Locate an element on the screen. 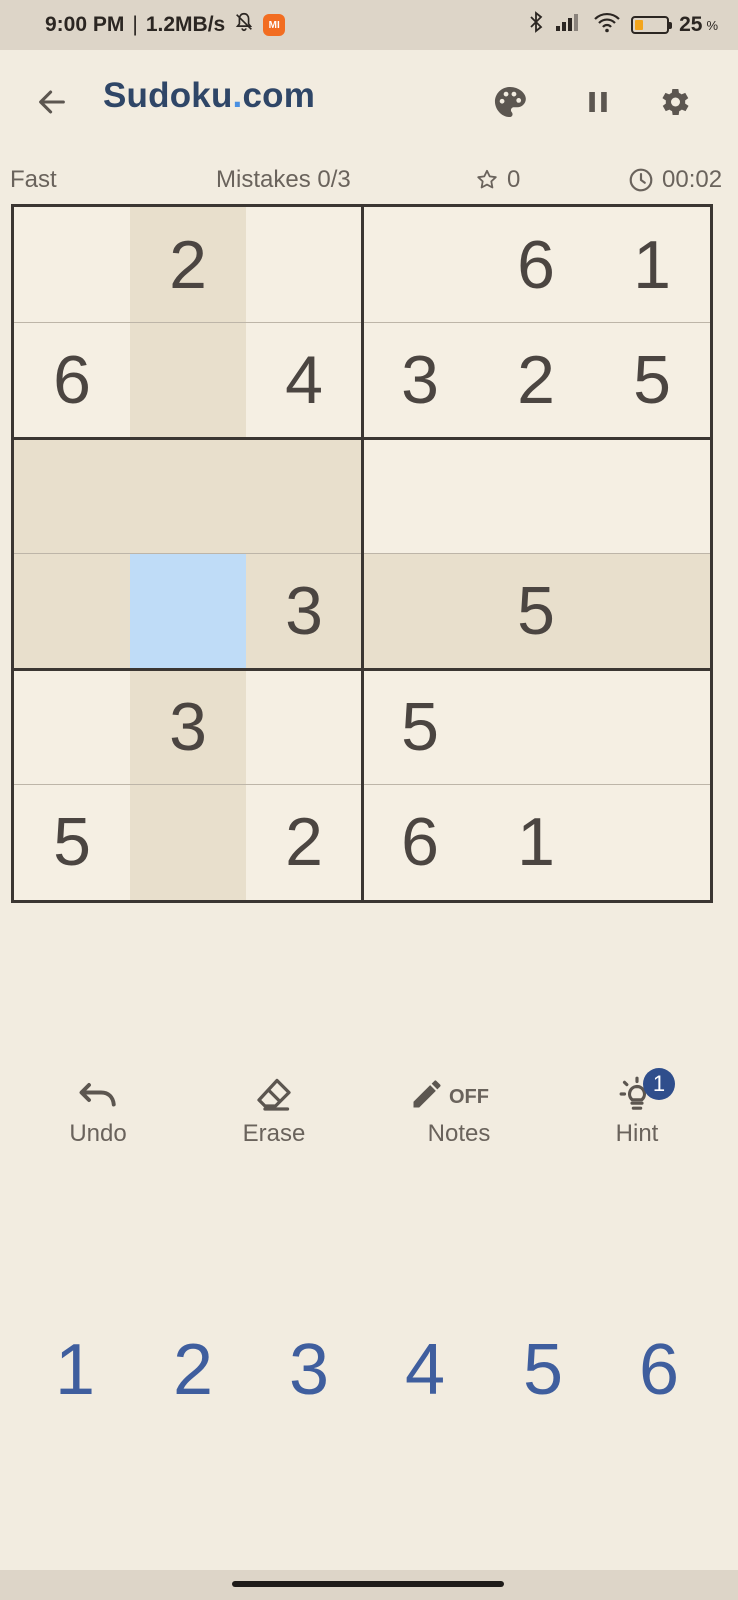  number-pad: 1 2 3 4 5 6 is located at coordinates (369, 1370).